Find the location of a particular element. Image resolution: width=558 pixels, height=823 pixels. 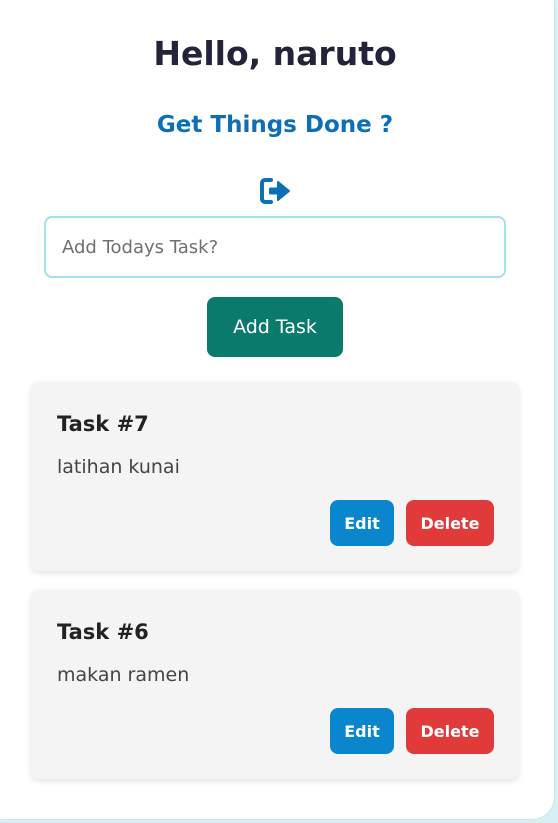

sign-out-icon is located at coordinates (276, 191).